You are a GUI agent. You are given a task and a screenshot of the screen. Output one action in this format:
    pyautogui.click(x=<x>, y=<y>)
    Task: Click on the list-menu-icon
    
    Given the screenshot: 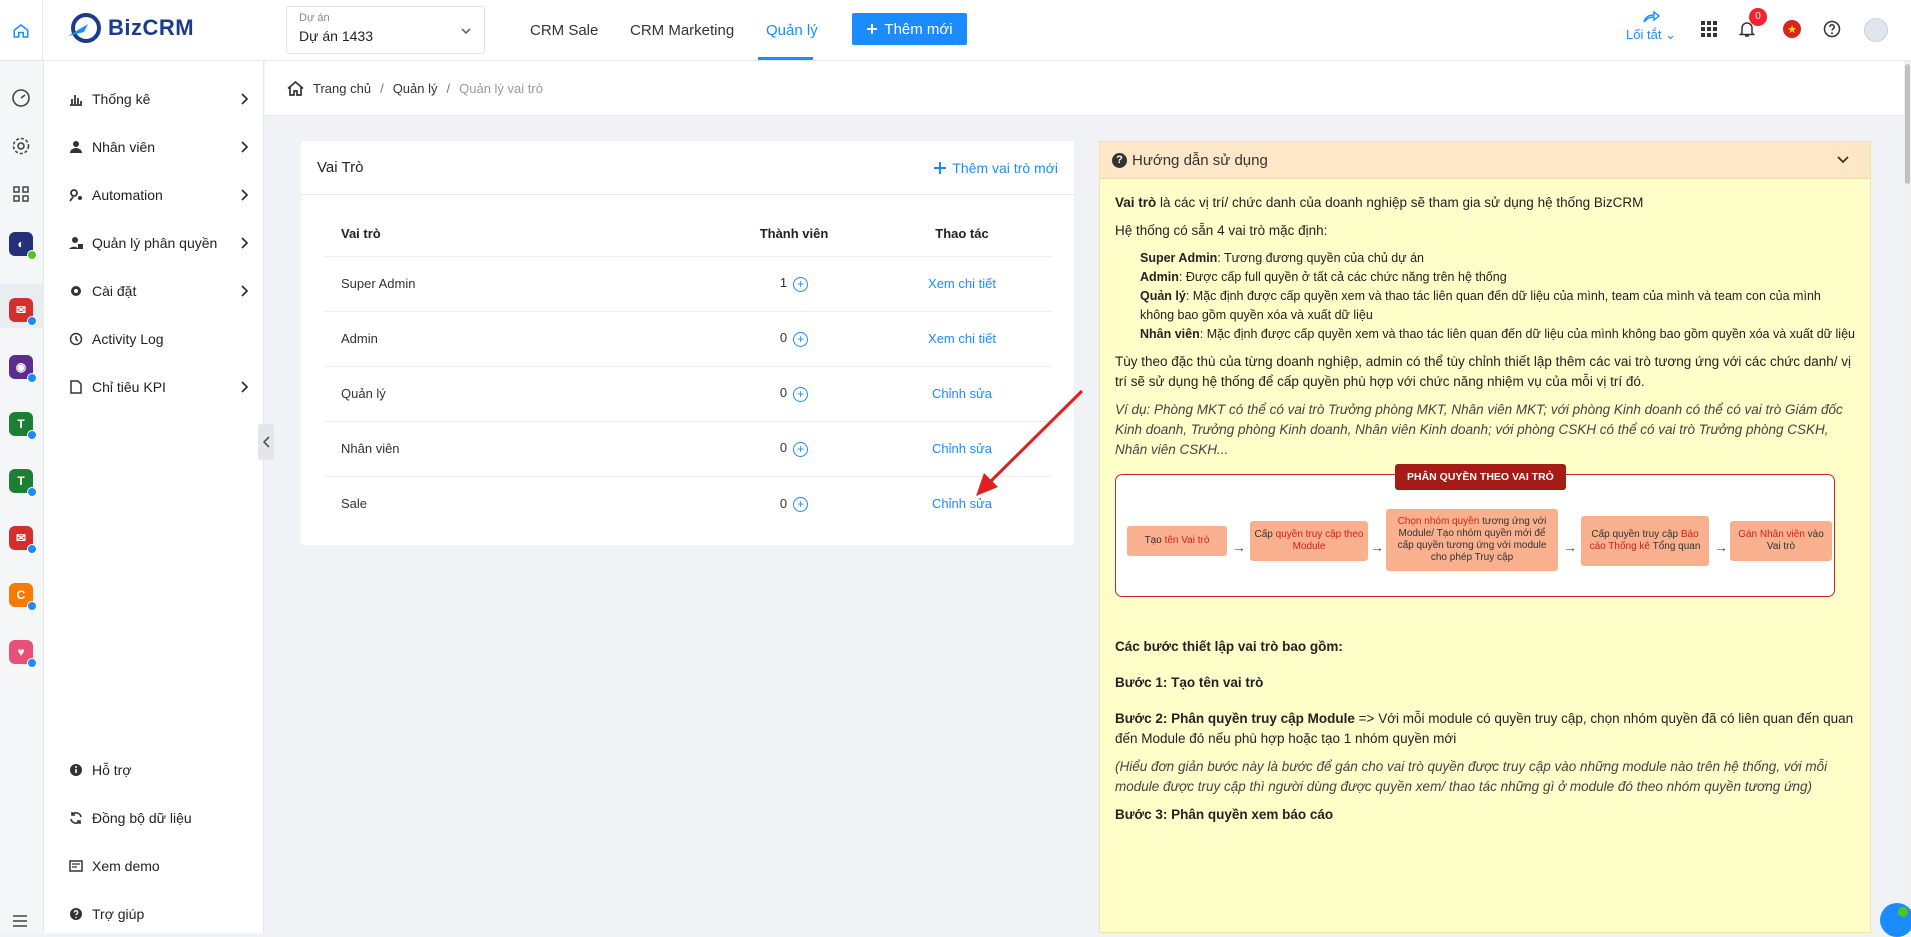 What is the action you would take?
    pyautogui.click(x=20, y=921)
    